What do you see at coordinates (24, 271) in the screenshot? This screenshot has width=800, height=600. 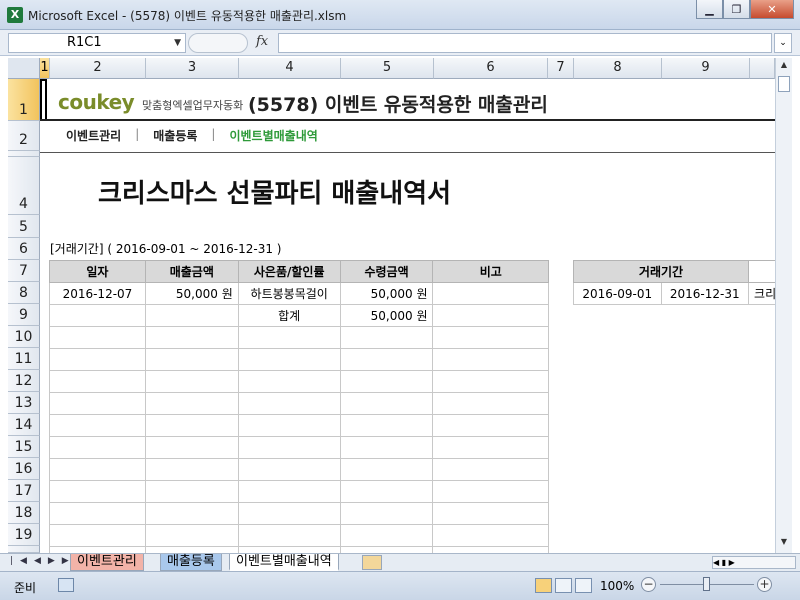 I see `row-header: 7` at bounding box center [24, 271].